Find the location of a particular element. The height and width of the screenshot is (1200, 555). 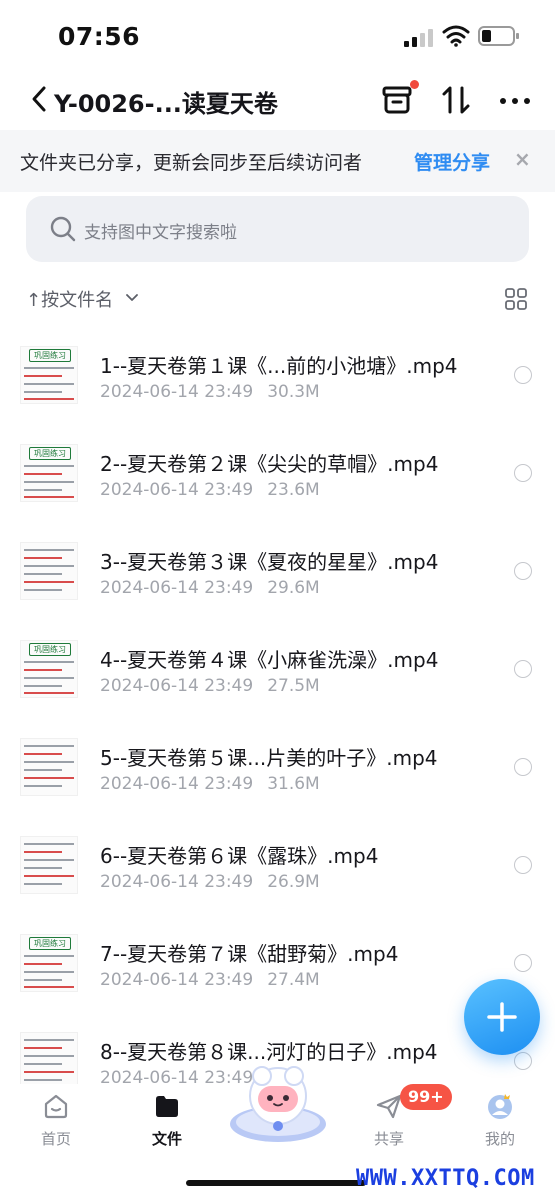

home-icon is located at coordinates (56, 1106).